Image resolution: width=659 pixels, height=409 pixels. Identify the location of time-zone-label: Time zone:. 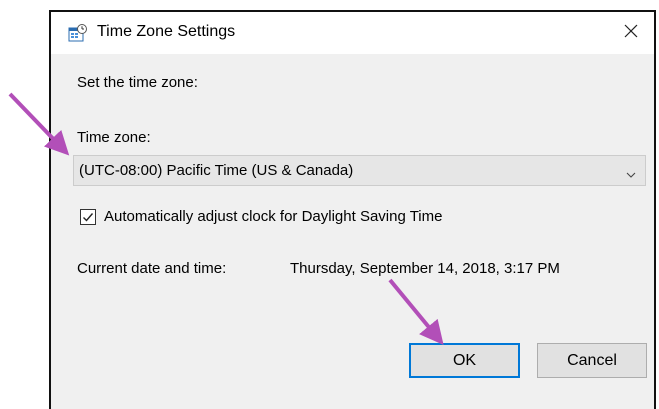
(114, 137).